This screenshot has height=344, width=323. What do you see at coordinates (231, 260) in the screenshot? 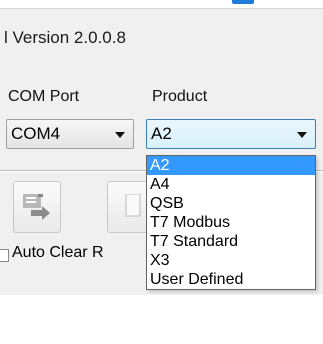
I see `product-option-x3: X3` at bounding box center [231, 260].